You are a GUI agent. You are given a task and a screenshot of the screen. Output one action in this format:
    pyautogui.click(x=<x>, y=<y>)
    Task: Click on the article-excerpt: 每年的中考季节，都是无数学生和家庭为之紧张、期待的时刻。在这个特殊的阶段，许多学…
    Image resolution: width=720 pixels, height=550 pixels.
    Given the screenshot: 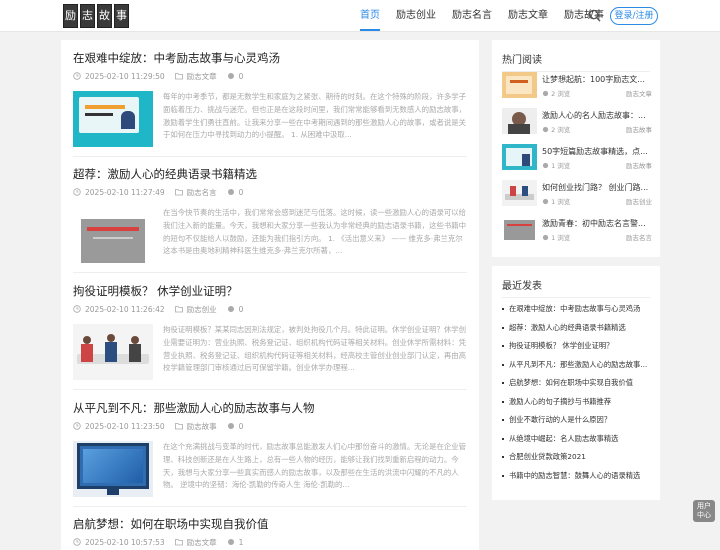 What is the action you would take?
    pyautogui.click(x=315, y=116)
    